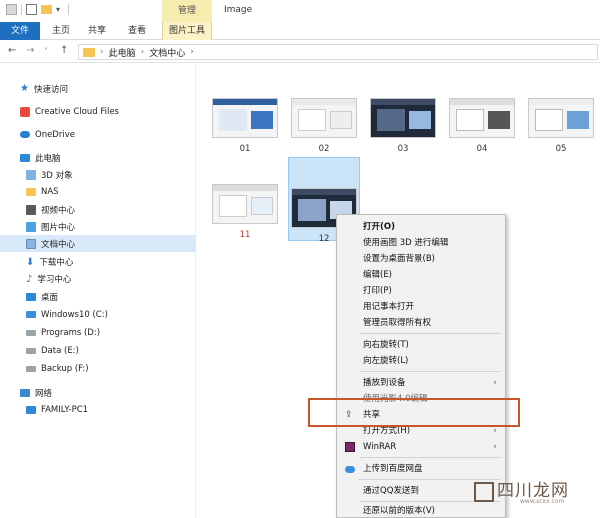  What do you see at coordinates (324, 149) in the screenshot?
I see `file-name: 02` at bounding box center [324, 149].